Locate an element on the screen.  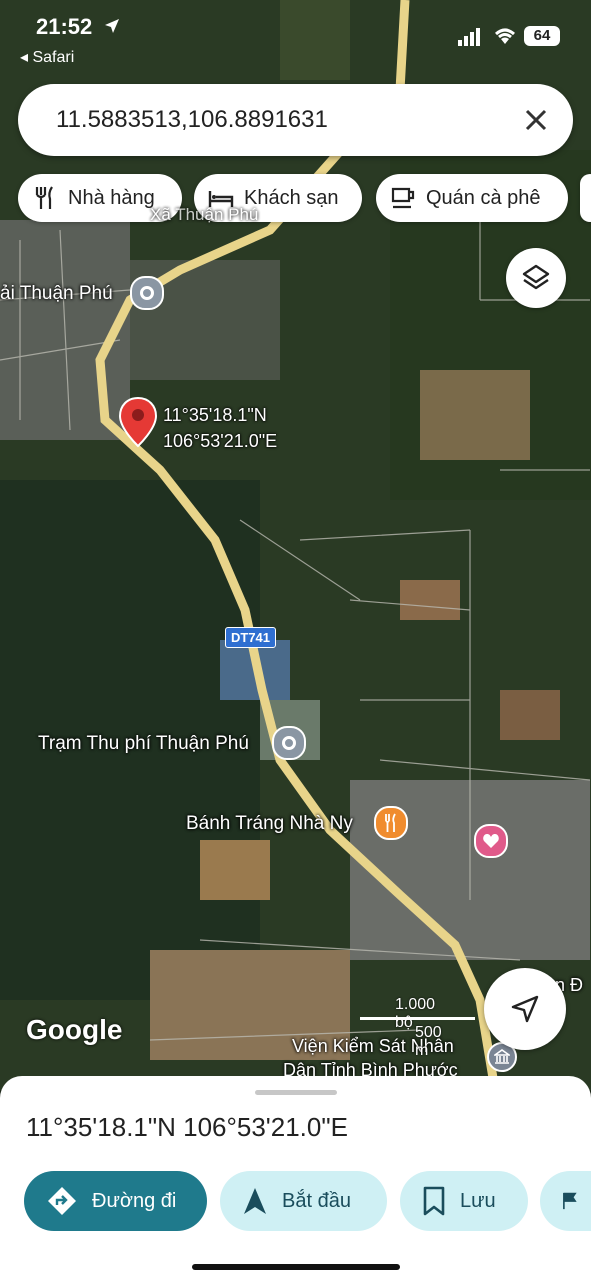
chip-label: Quán cà phê is located at coordinates (483, 197).